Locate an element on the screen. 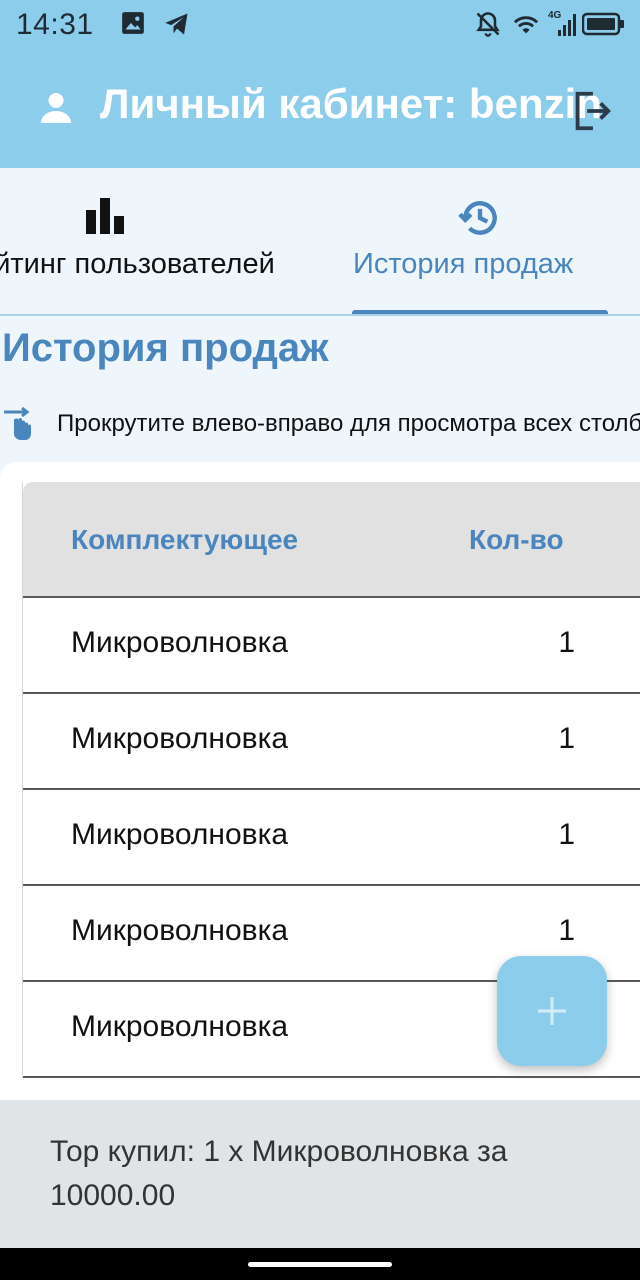  system-nav-bar is located at coordinates (320, 1264).